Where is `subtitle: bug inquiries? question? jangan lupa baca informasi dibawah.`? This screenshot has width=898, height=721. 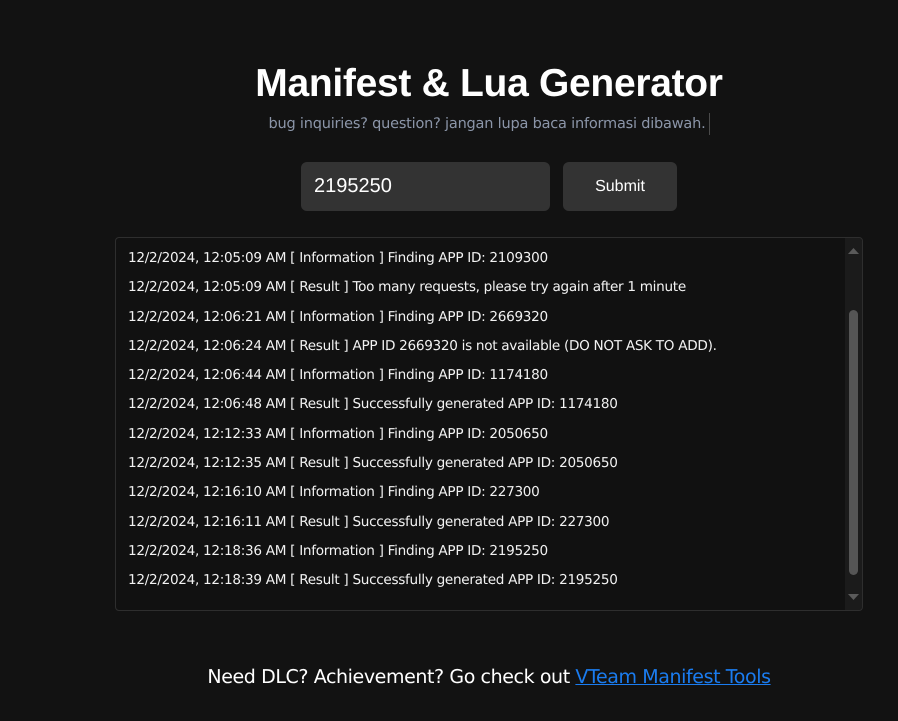
subtitle: bug inquiries? question? jangan lupa baca informasi dibawah. is located at coordinates (487, 124).